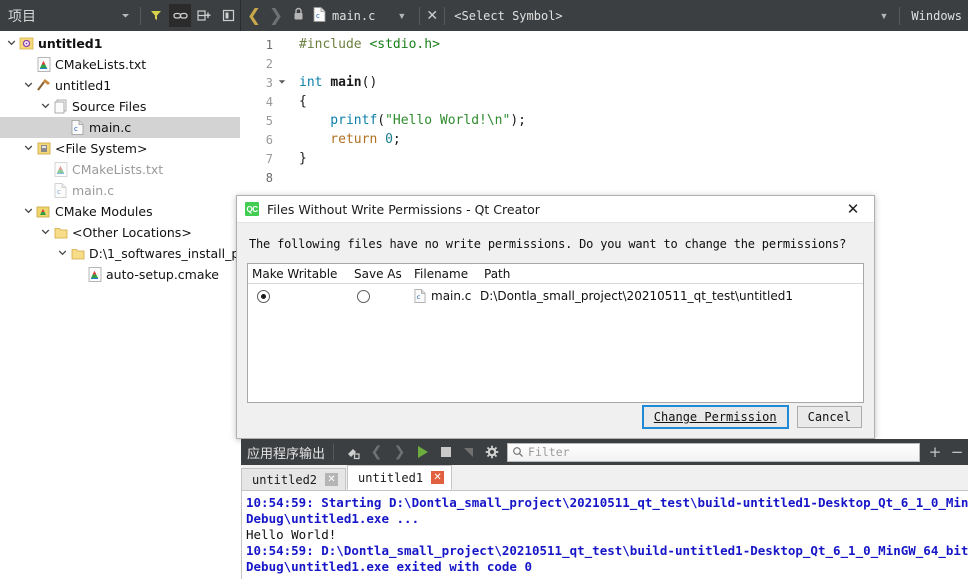  What do you see at coordinates (120, 232) in the screenshot?
I see `tree-item-other-locations: <Other Locations>` at bounding box center [120, 232].